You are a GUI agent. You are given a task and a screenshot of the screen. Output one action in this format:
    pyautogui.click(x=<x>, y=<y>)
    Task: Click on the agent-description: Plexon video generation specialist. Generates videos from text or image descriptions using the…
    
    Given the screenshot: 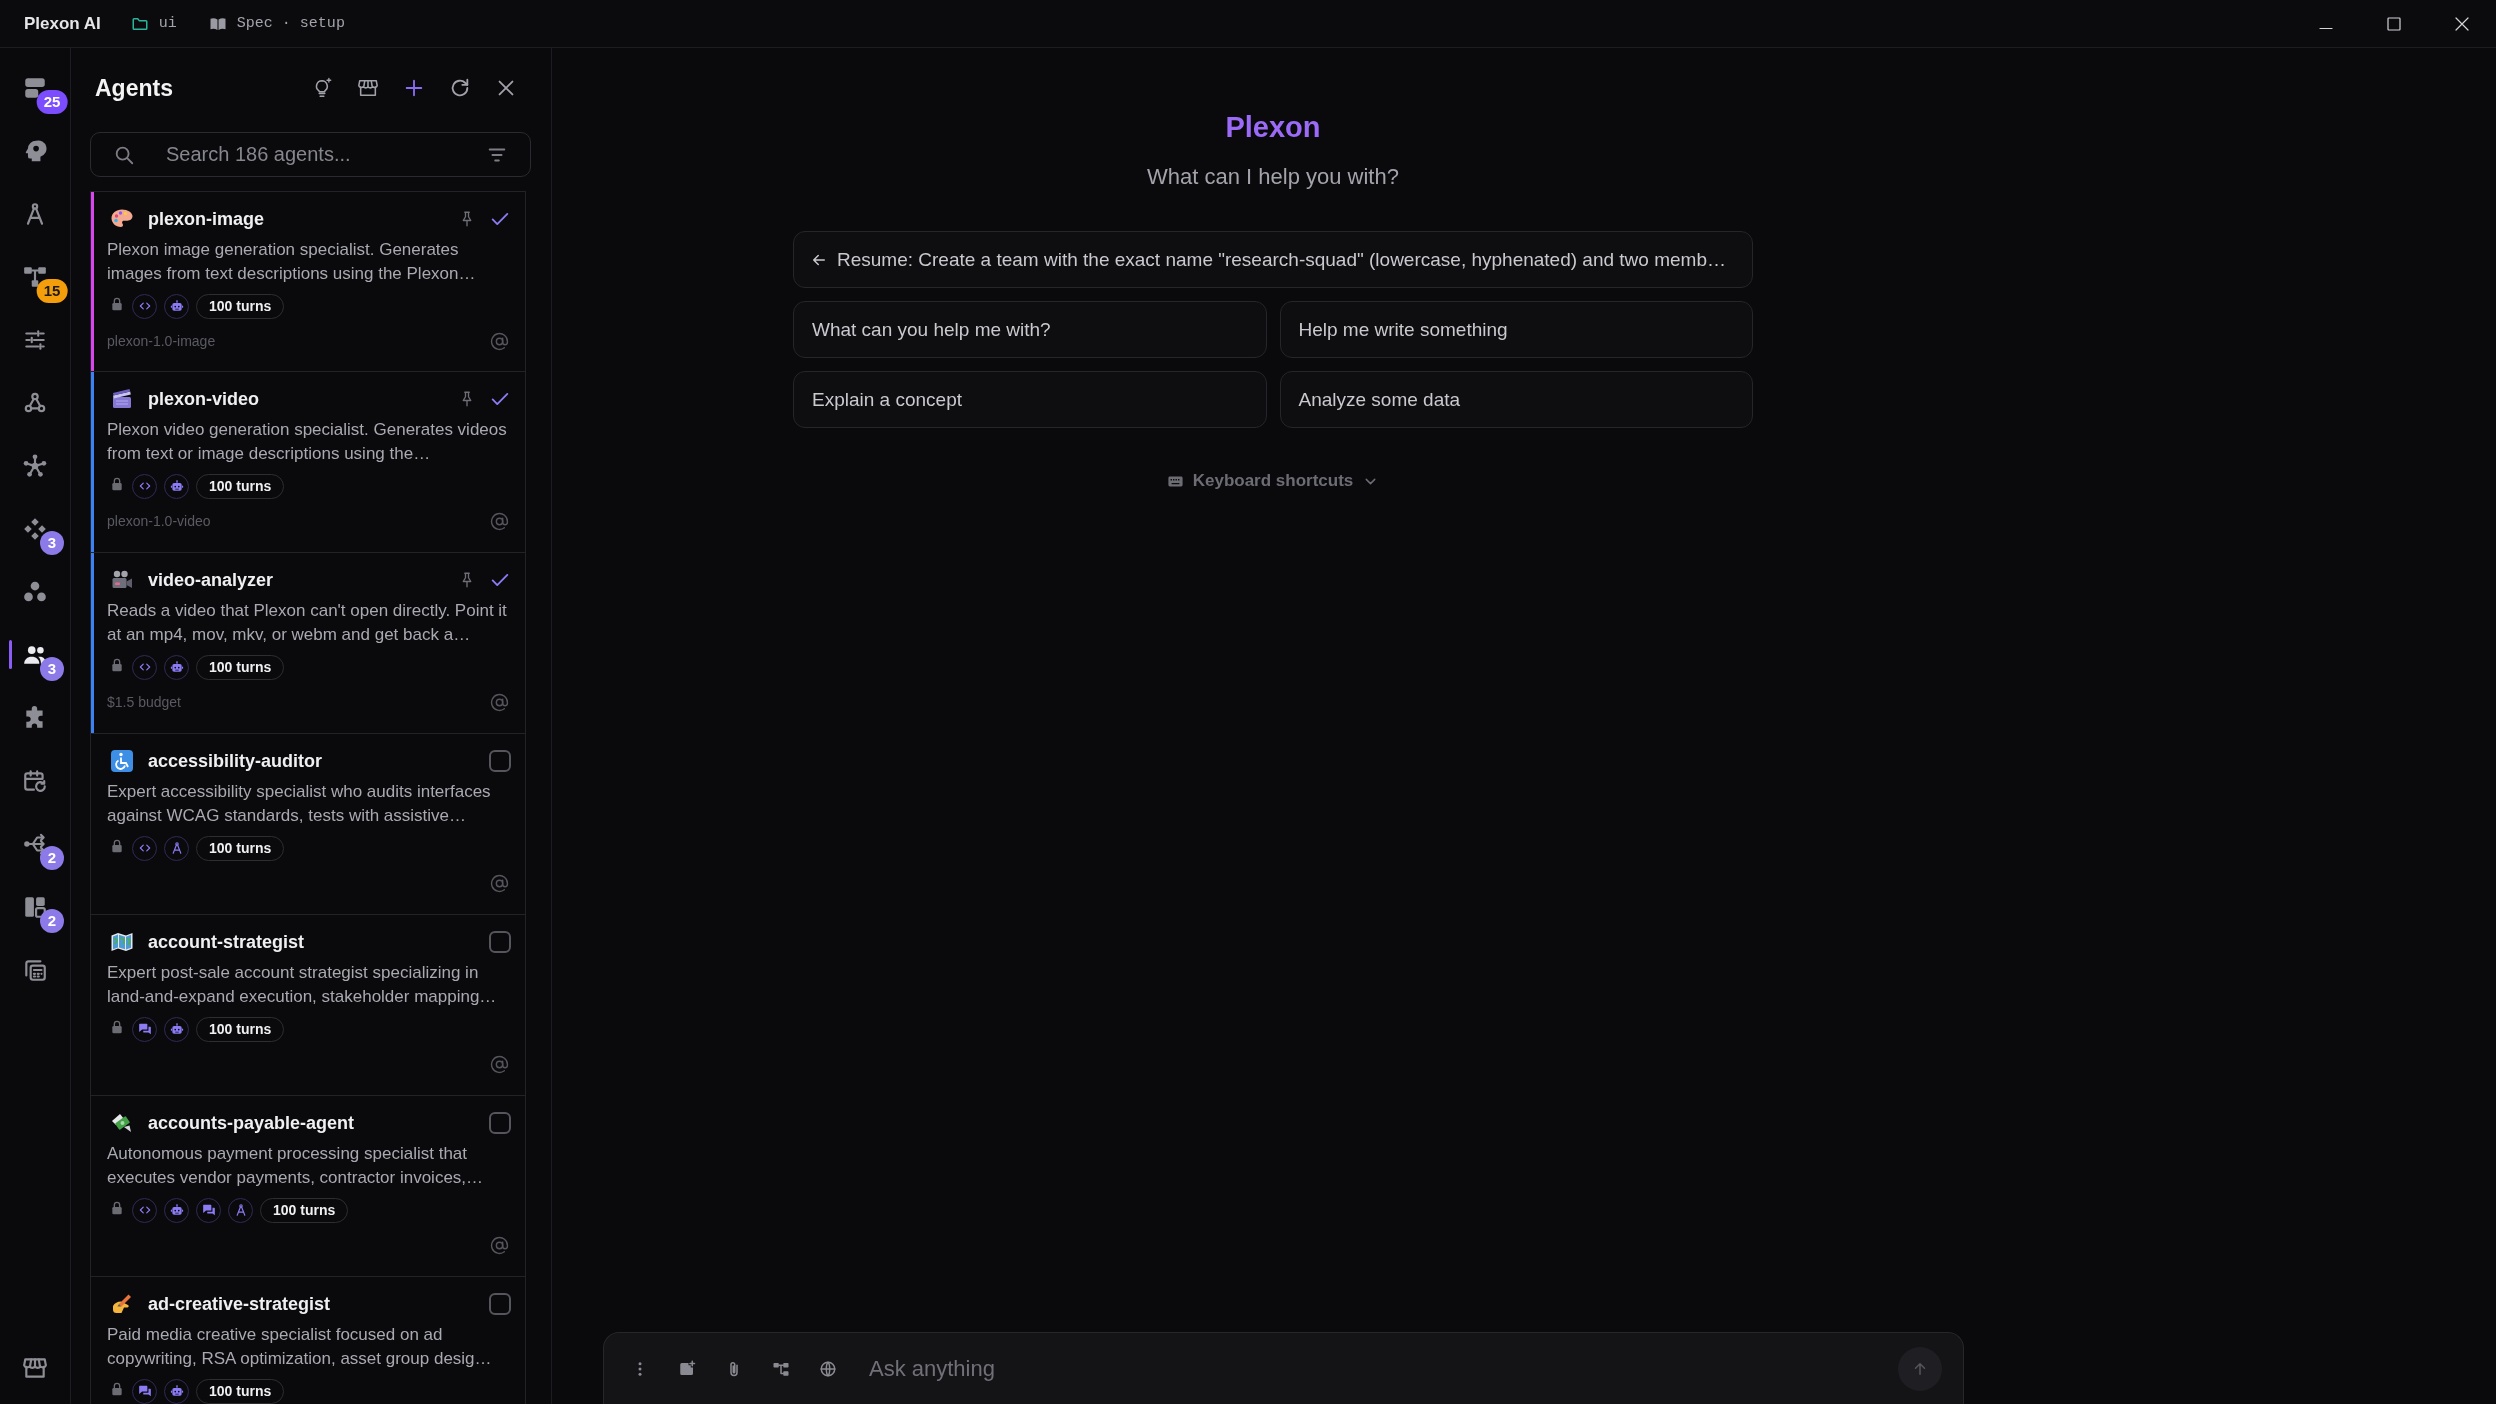 What is the action you would take?
    pyautogui.click(x=307, y=442)
    